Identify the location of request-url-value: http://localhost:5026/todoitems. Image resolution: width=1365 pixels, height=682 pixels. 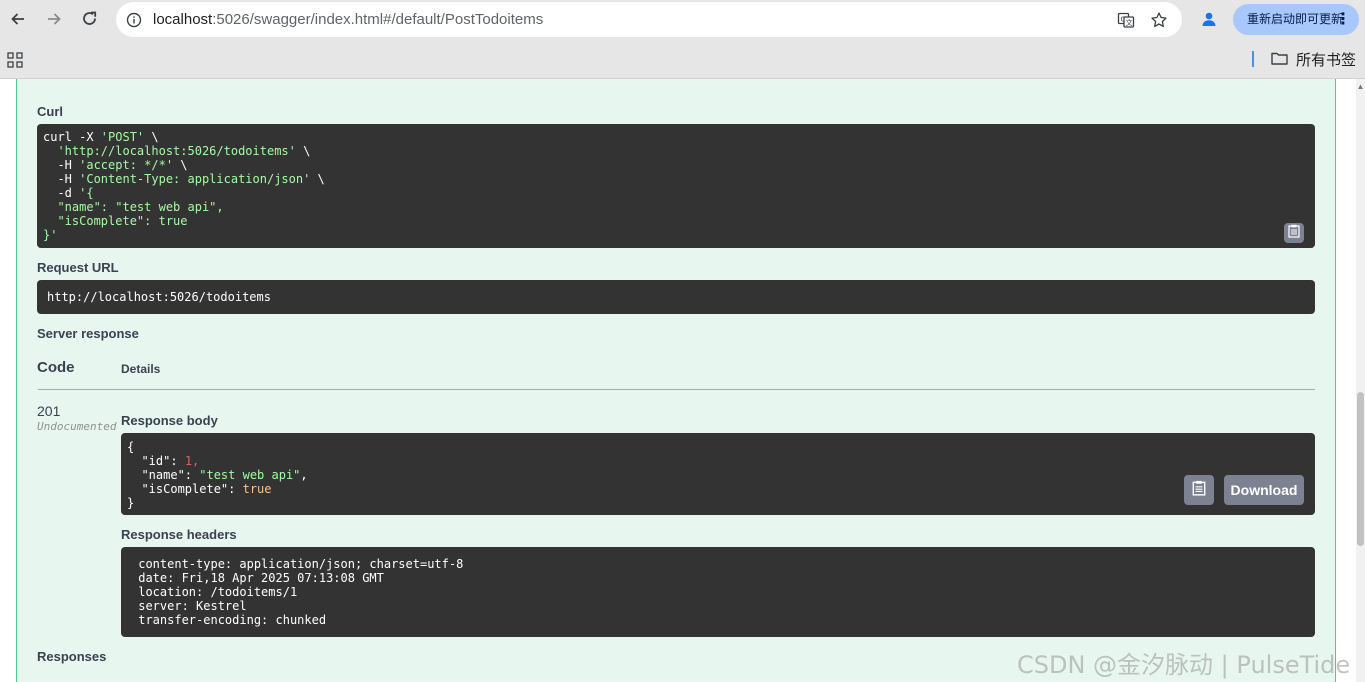
(676, 297).